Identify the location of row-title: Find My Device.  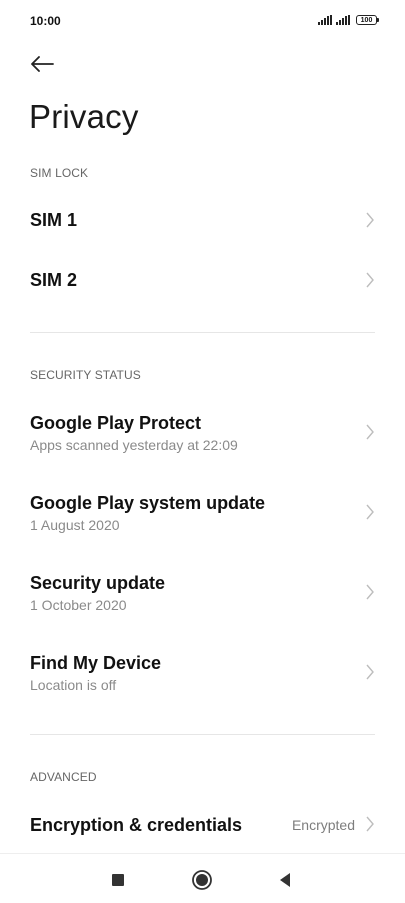
(96, 663).